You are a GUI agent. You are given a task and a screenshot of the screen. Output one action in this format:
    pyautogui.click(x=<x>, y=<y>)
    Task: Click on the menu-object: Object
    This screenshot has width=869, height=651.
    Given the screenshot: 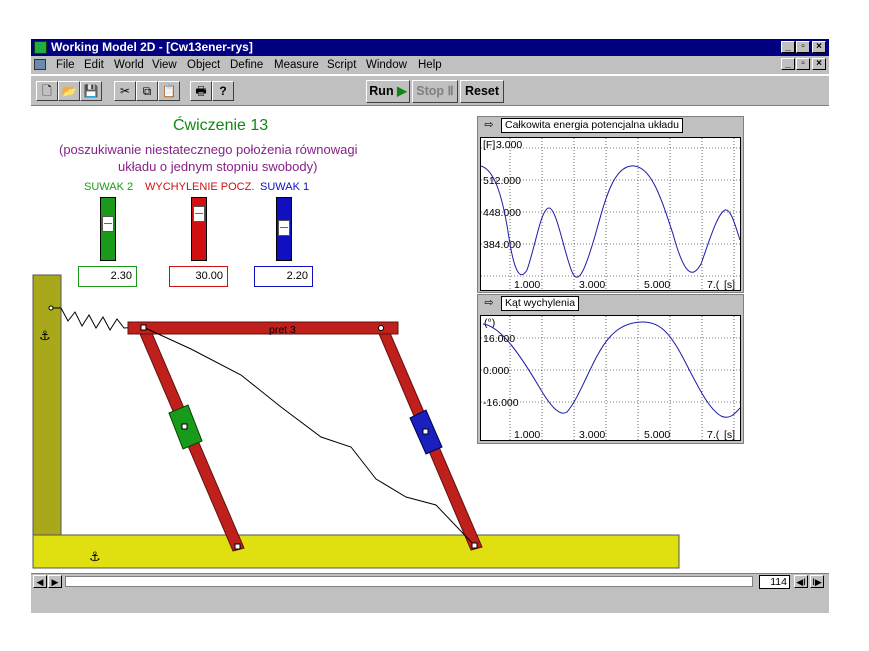 What is the action you would take?
    pyautogui.click(x=203, y=65)
    